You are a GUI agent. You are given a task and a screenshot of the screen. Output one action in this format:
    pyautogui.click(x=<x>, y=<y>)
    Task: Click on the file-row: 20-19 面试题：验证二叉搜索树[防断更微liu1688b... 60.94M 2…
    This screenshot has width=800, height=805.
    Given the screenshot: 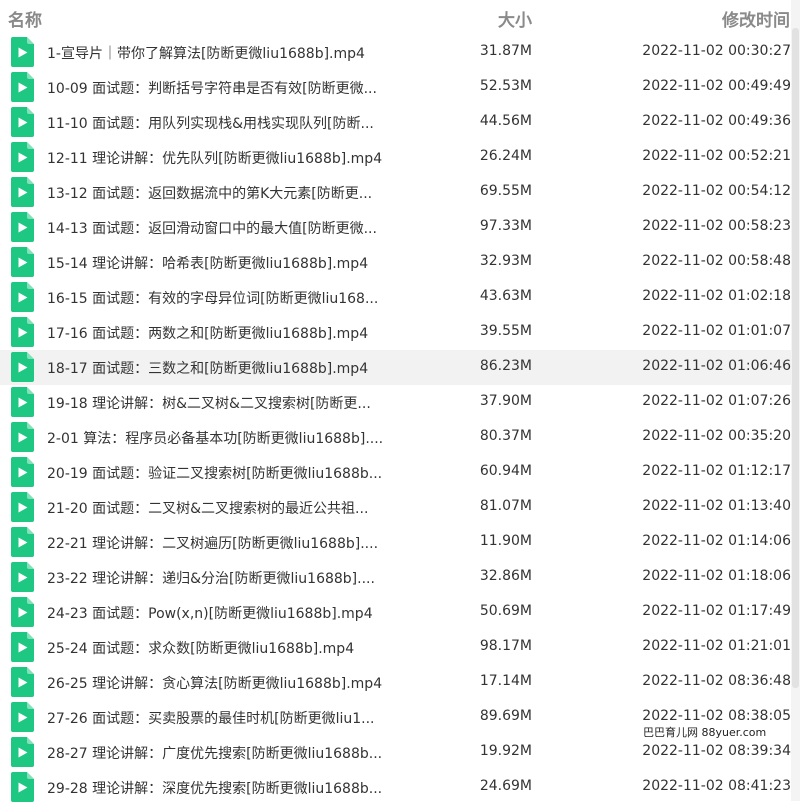 What is the action you would take?
    pyautogui.click(x=395, y=472)
    